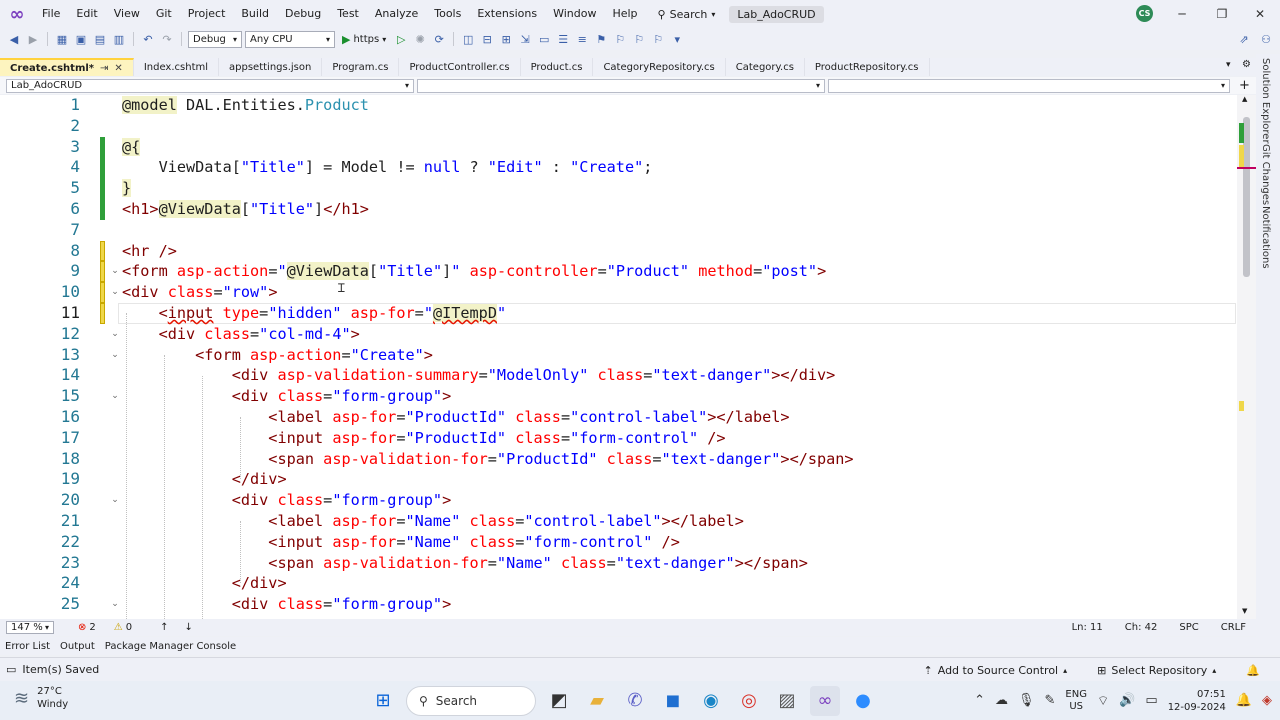  What do you see at coordinates (177, 67) in the screenshot?
I see `tab-document: Index.cshtml` at bounding box center [177, 67].